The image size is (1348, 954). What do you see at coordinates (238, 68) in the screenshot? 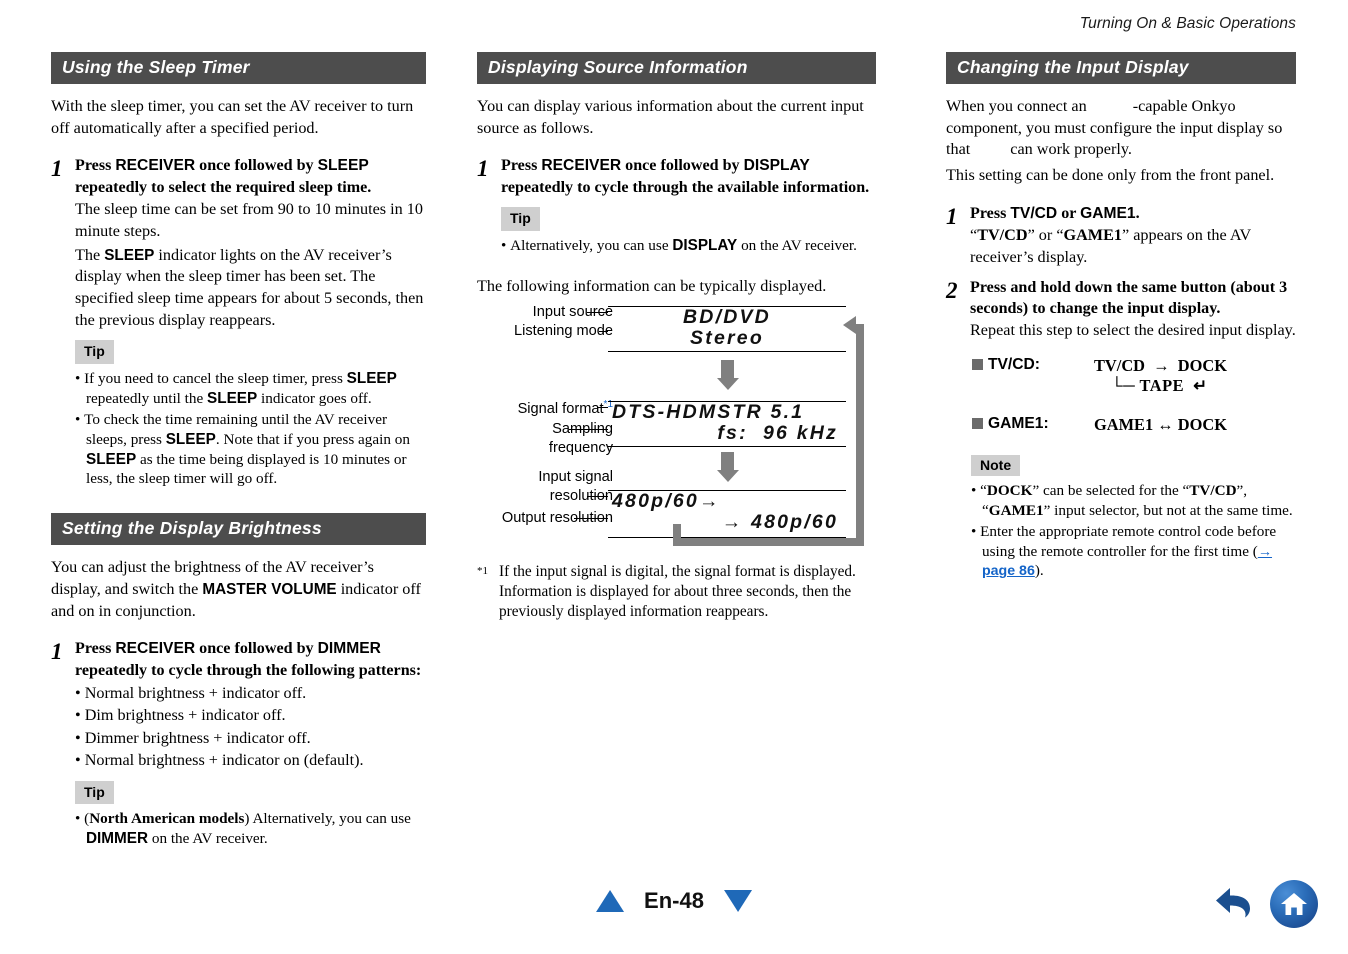
I see `section-heading-sleep-timer: Using the Sleep Timer` at bounding box center [238, 68].